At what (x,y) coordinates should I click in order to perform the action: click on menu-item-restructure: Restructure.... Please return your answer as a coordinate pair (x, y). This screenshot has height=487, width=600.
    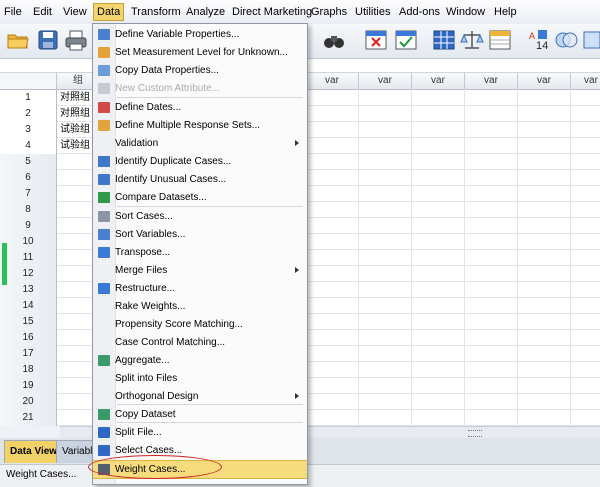
    Looking at the image, I should click on (200, 288).